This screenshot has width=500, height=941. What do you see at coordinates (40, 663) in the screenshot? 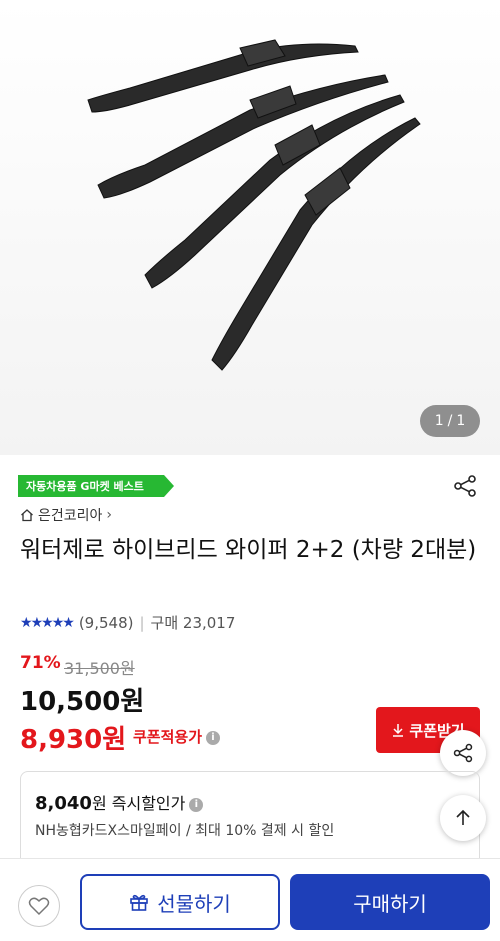
I see `discount-rate: 71%` at bounding box center [40, 663].